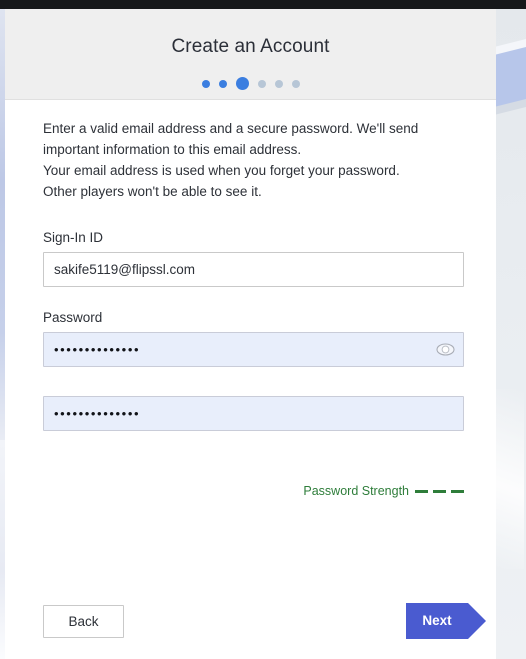 This screenshot has height=659, width=526. Describe the element at coordinates (509, 479) in the screenshot. I see `background-faint-diagonal` at that location.